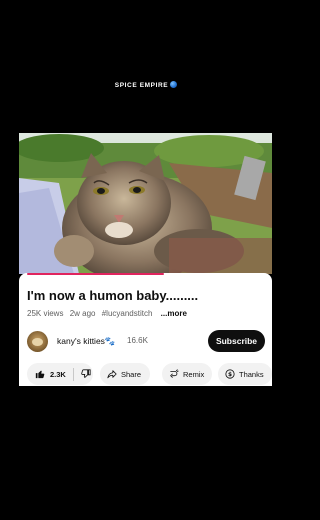 The width and height of the screenshot is (320, 520). I want to click on watermark: SPICE EMPIRE, so click(146, 85).